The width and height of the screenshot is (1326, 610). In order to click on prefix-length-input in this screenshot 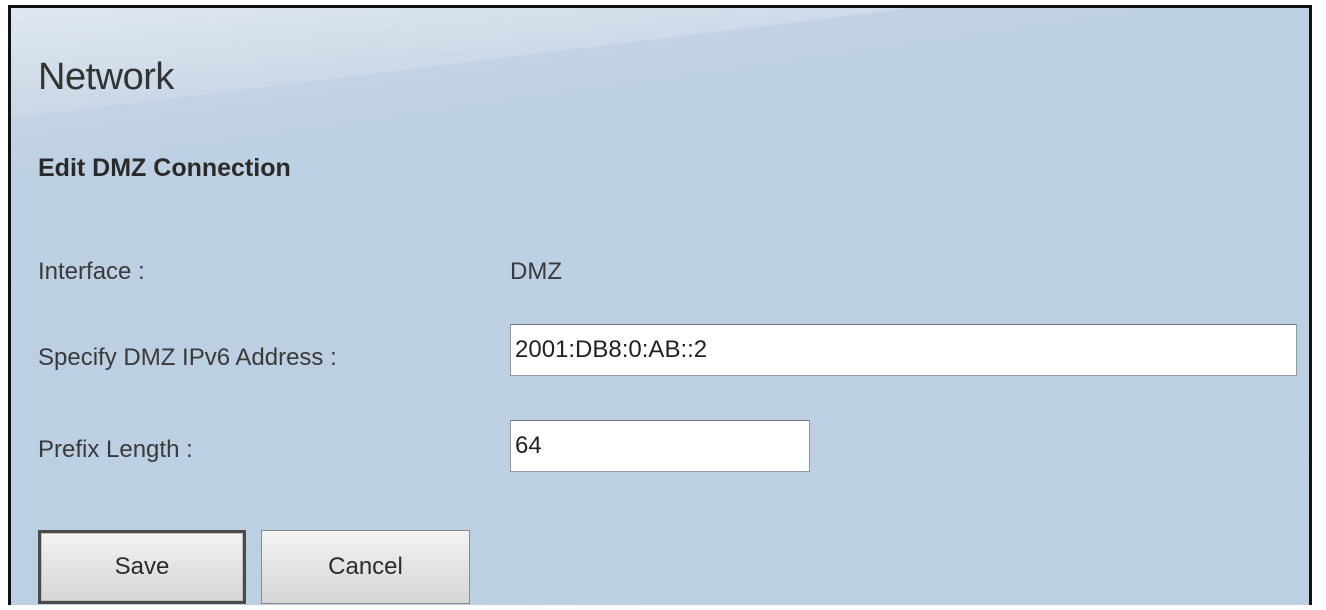, I will do `click(660, 446)`.